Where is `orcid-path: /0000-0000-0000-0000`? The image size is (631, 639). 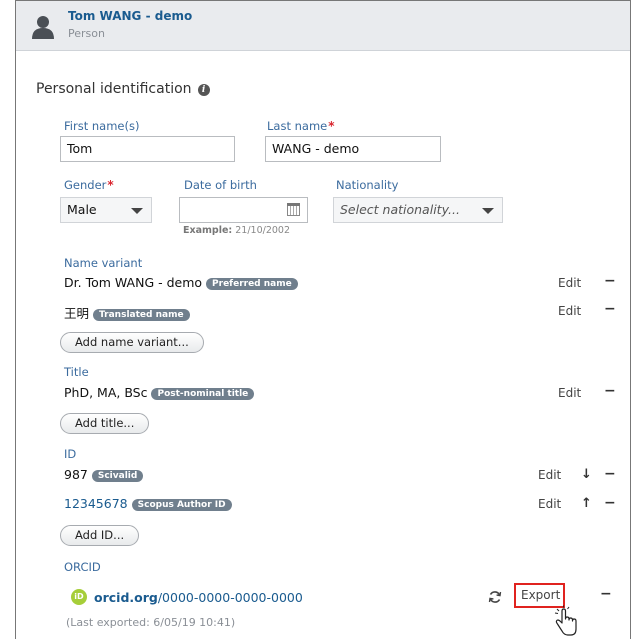 orcid-path: /0000-0000-0000-0000 is located at coordinates (230, 597).